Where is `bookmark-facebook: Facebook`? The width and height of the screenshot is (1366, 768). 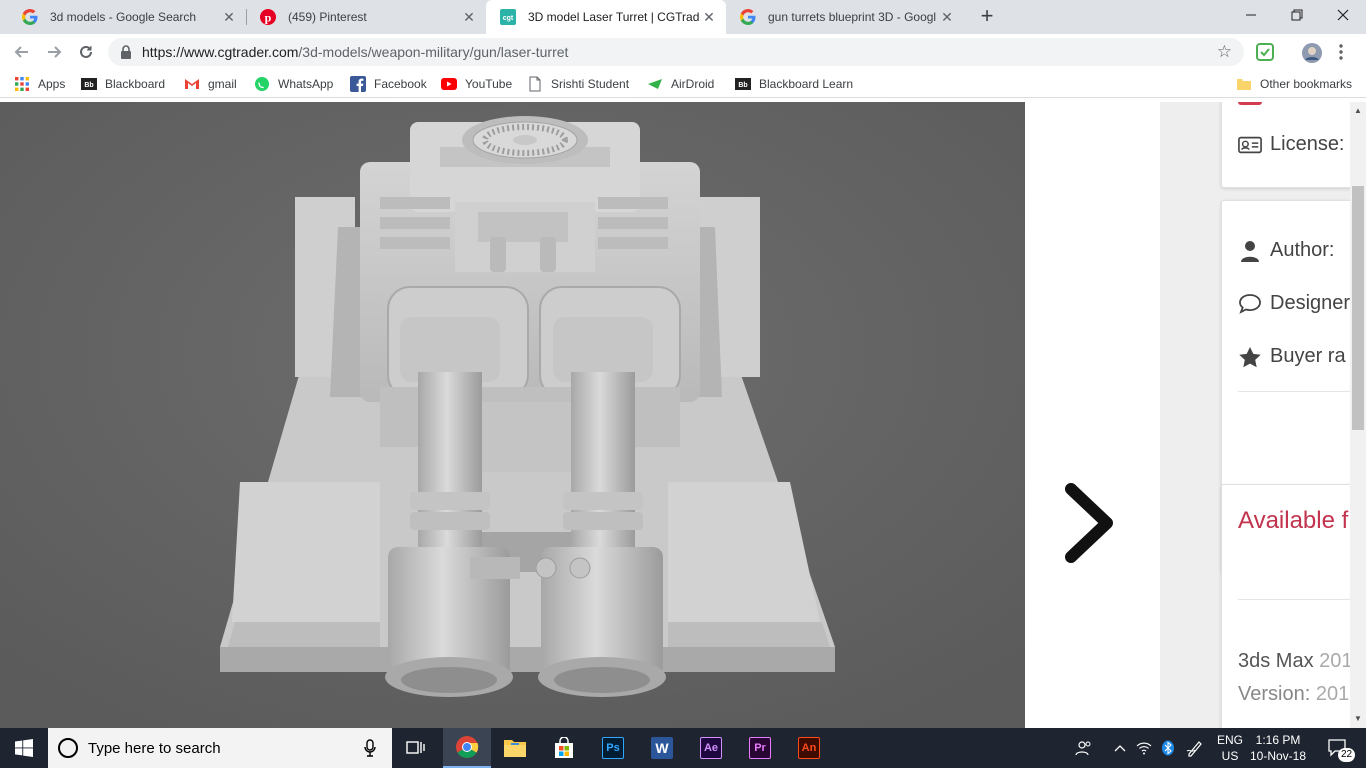 bookmark-facebook: Facebook is located at coordinates (388, 84).